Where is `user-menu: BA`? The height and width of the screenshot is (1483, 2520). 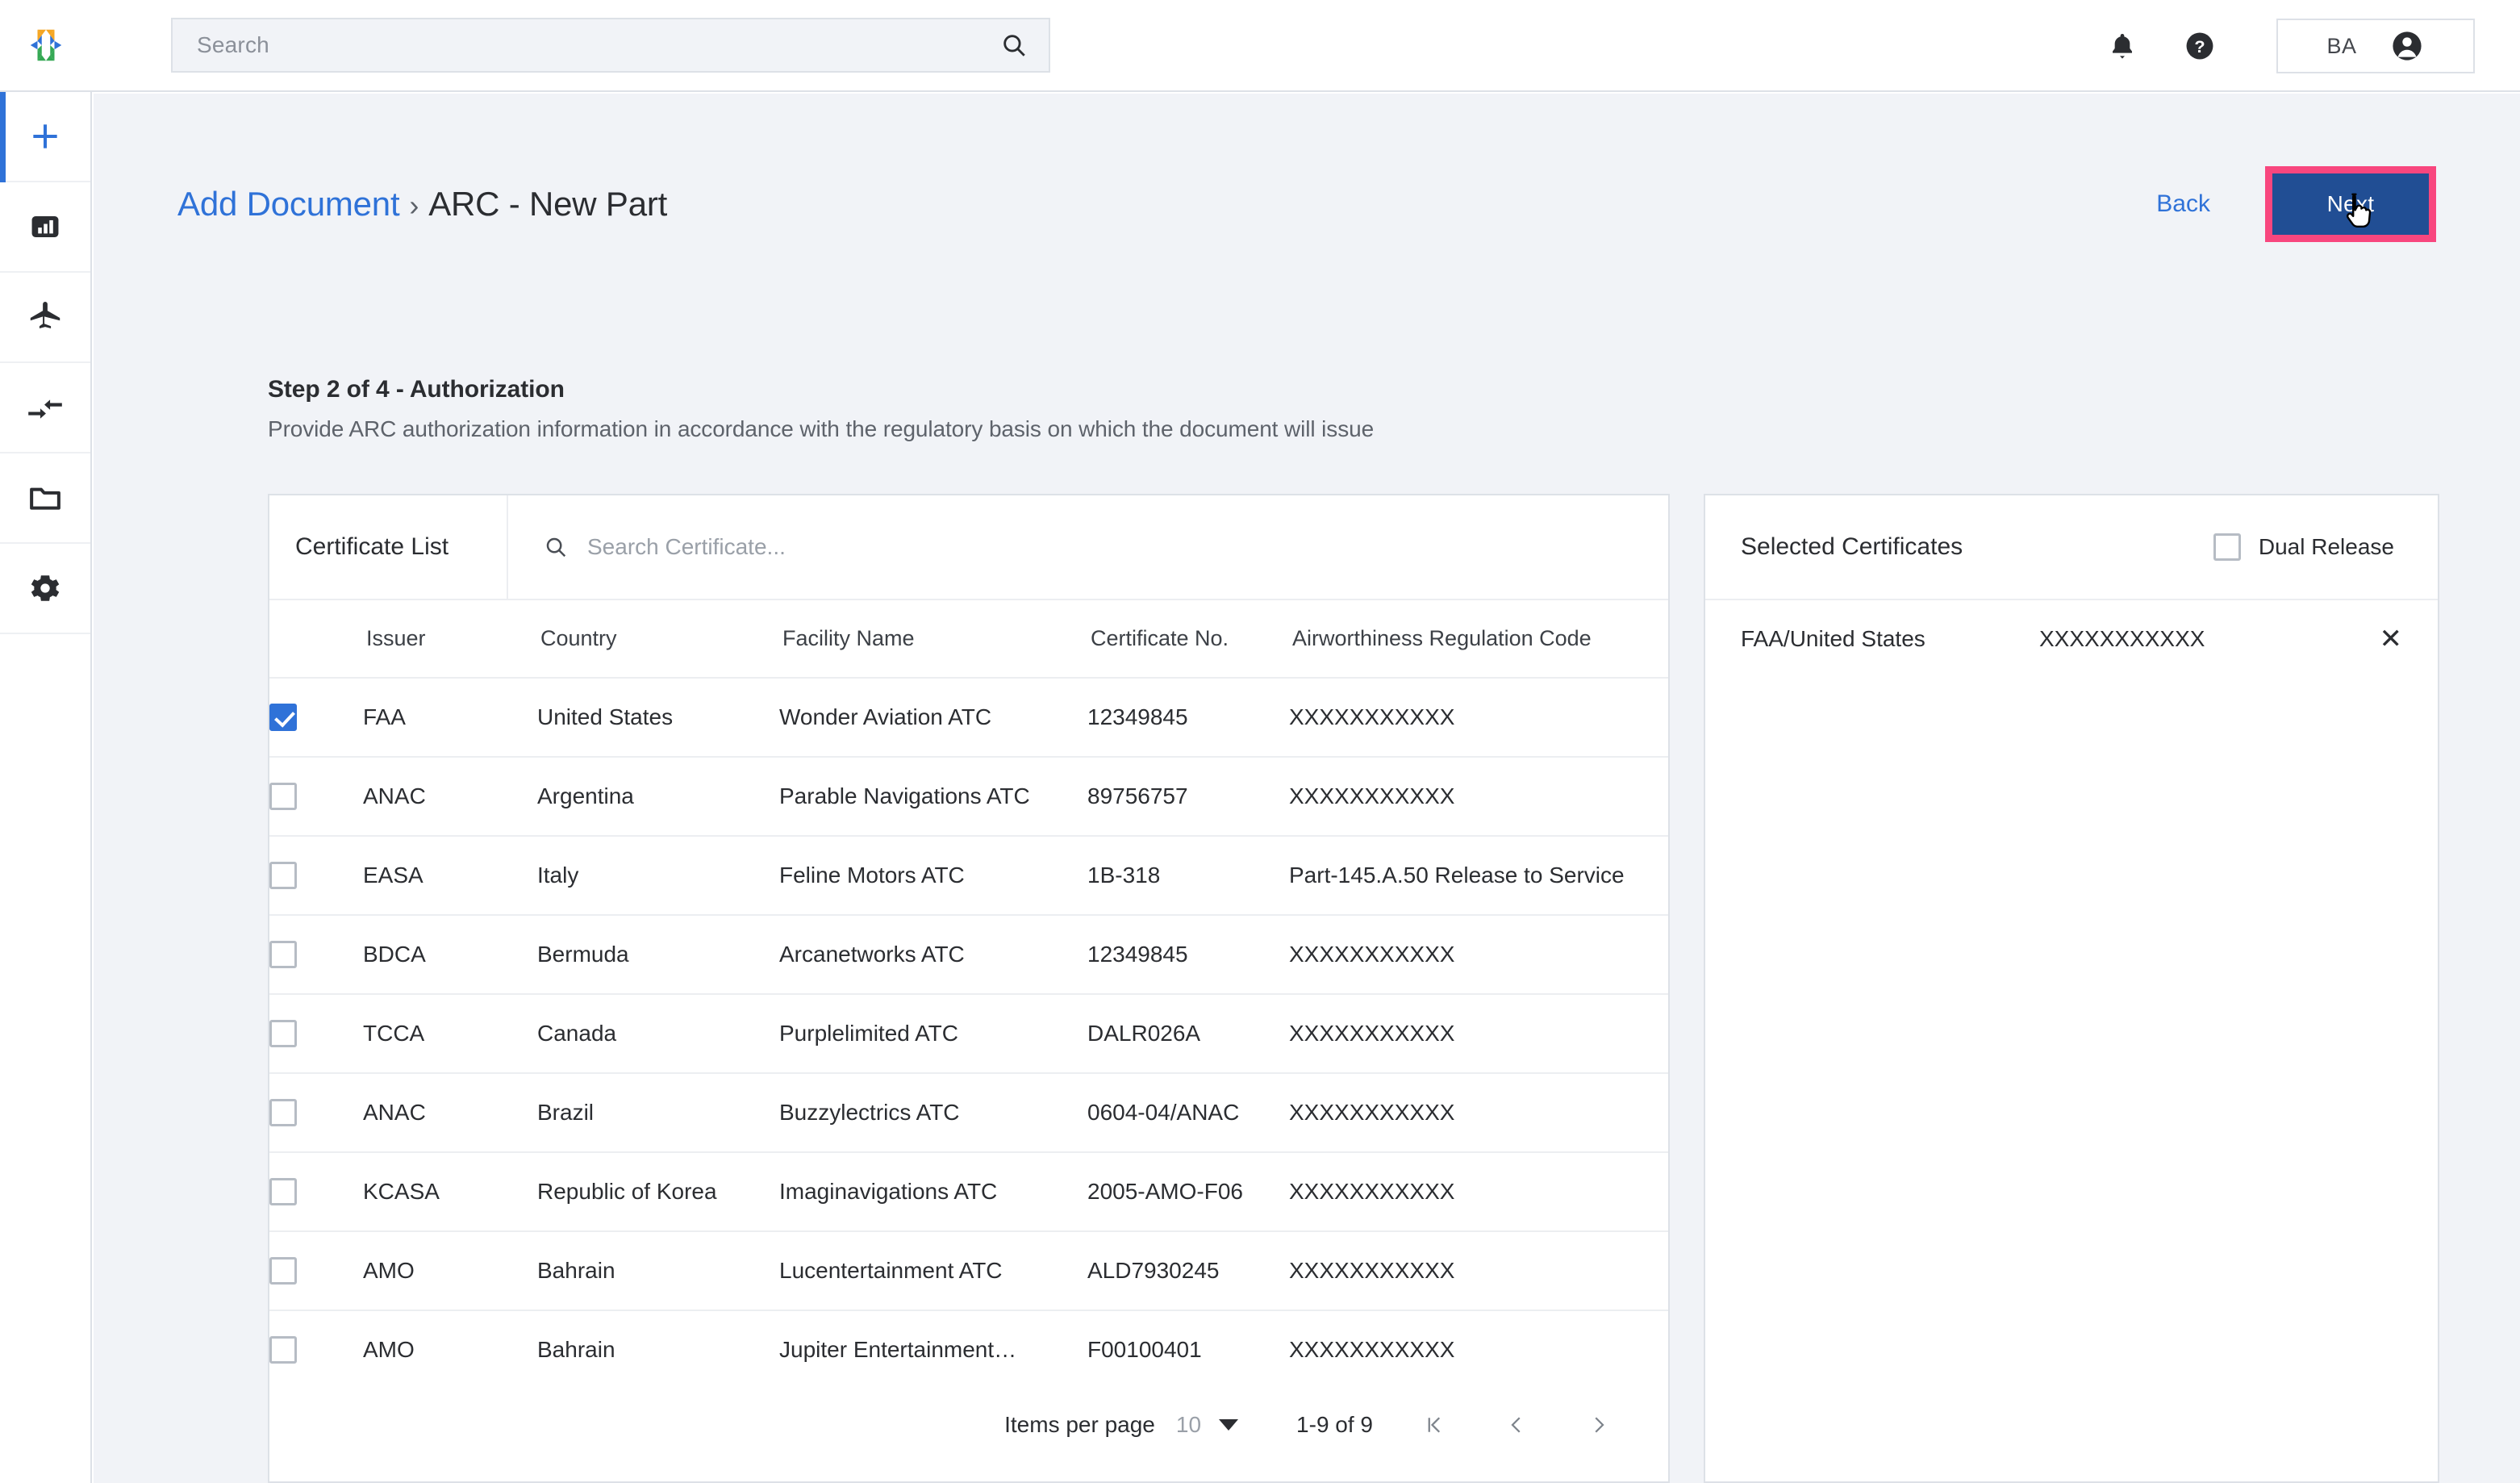
user-menu: BA is located at coordinates (2375, 46).